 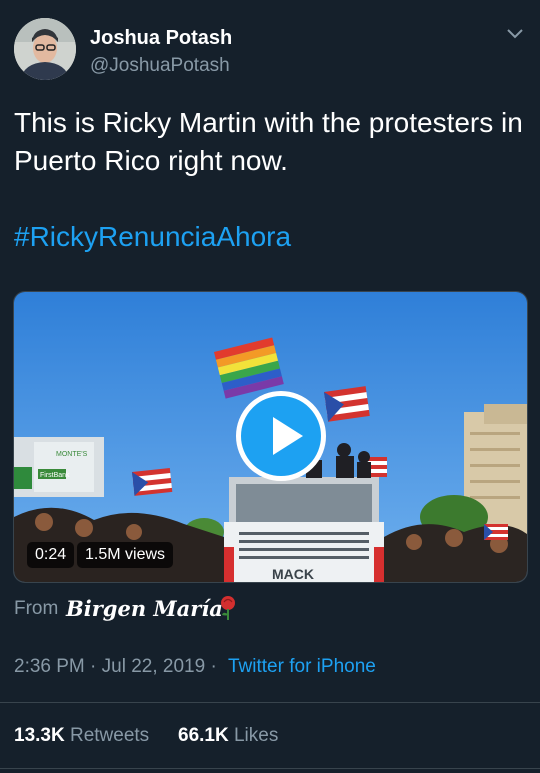 What do you see at coordinates (55, 475) in the screenshot?
I see `bank-sign: FirstBank` at bounding box center [55, 475].